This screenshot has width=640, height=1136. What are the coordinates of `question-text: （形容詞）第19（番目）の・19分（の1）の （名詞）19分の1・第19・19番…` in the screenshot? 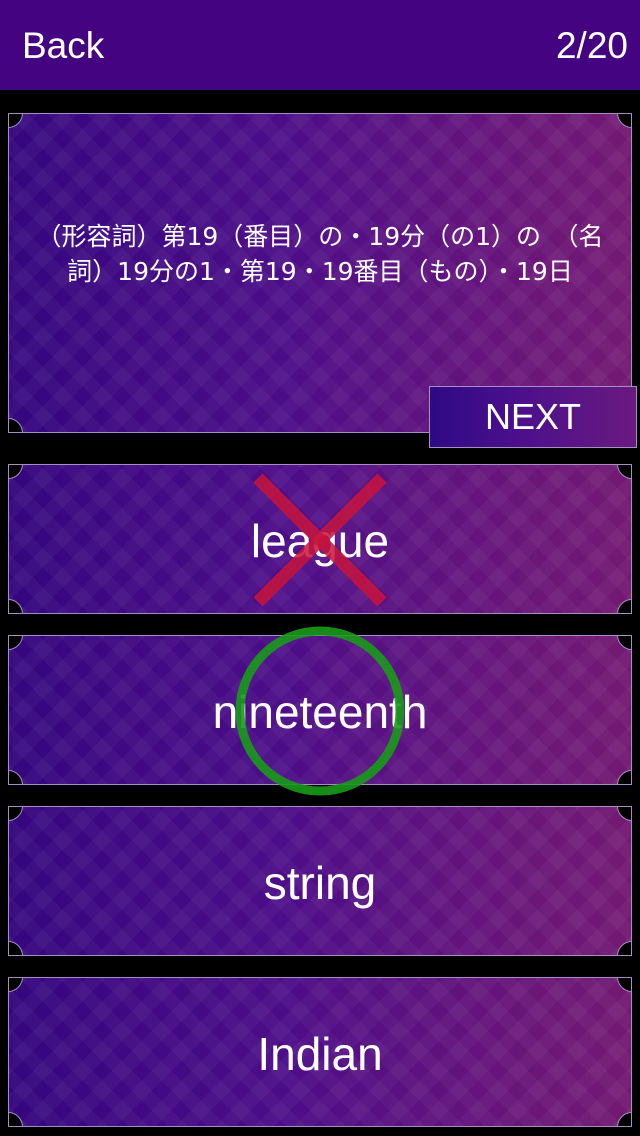 It's located at (320, 254).